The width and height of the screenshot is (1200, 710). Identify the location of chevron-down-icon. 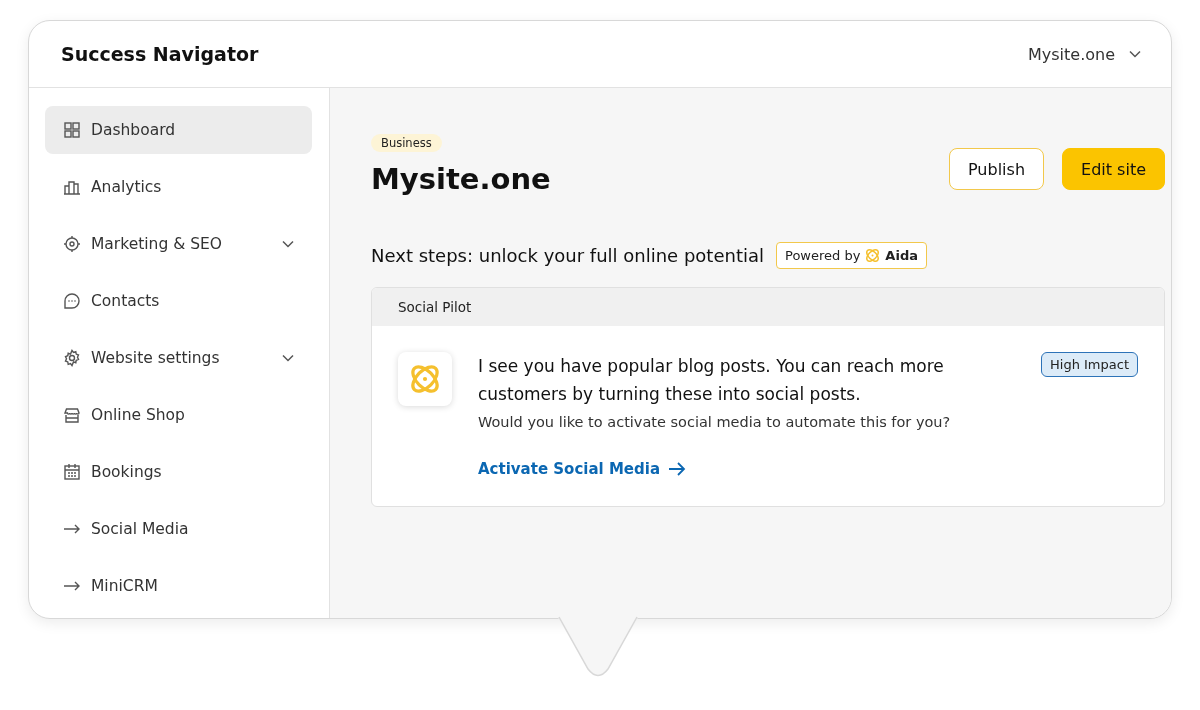
(1135, 54).